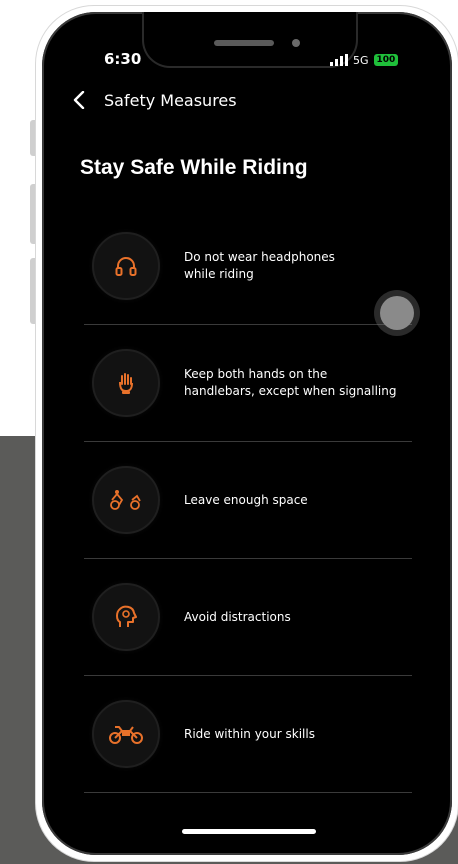 Image resolution: width=458 pixels, height=864 pixels. I want to click on measure-text: Leave enough space, so click(246, 499).